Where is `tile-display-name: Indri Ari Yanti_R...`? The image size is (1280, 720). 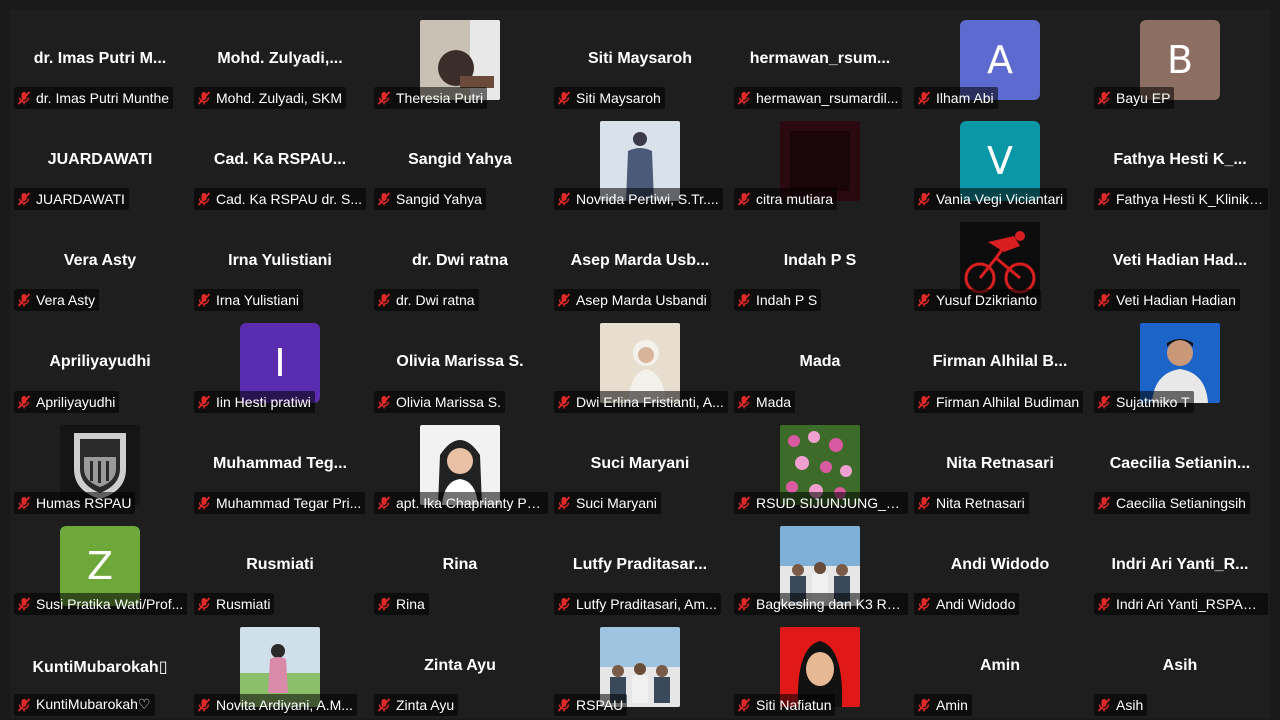
tile-display-name: Indri Ari Yanti_R... is located at coordinates (1180, 564).